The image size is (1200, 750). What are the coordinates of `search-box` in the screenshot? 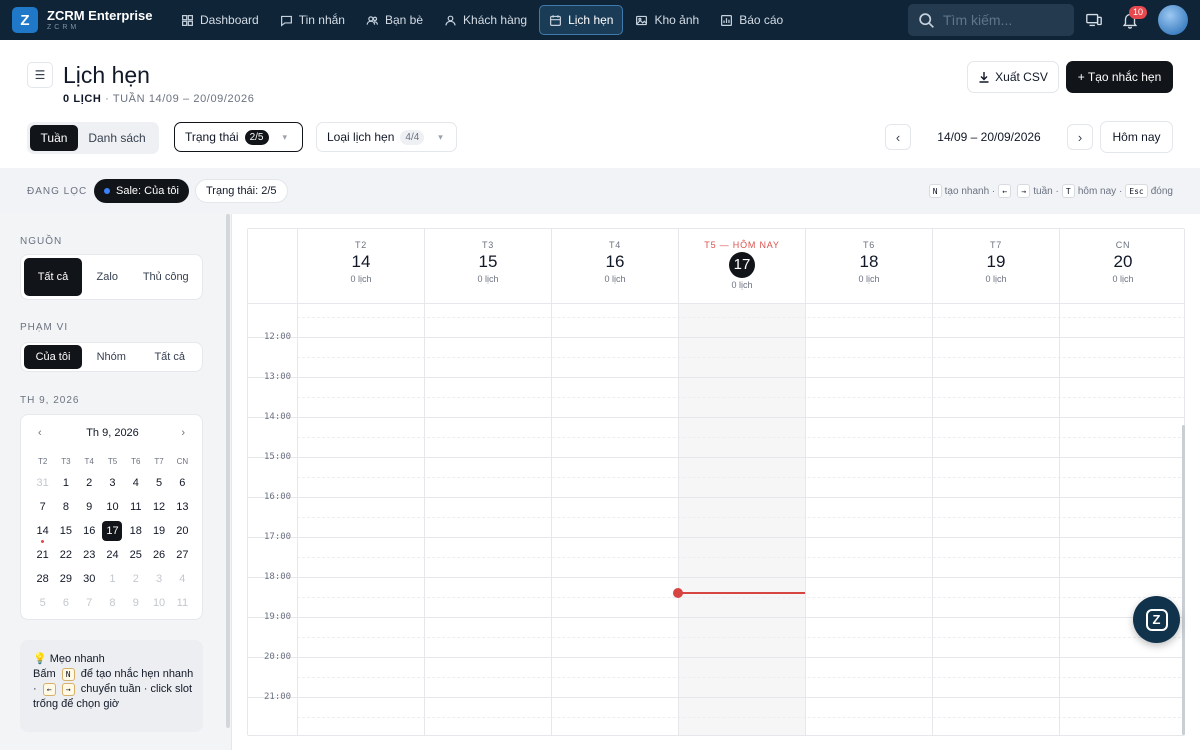 It's located at (991, 20).